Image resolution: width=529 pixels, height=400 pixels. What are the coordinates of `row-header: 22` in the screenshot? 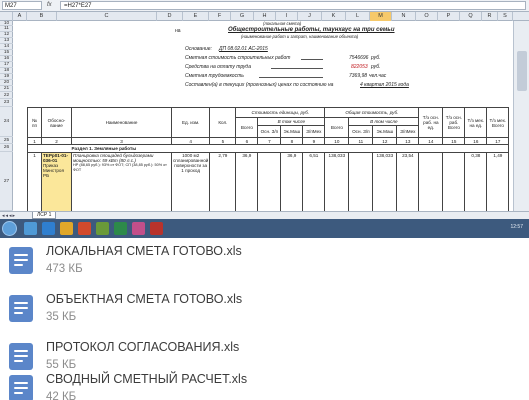 It's located at (6, 95).